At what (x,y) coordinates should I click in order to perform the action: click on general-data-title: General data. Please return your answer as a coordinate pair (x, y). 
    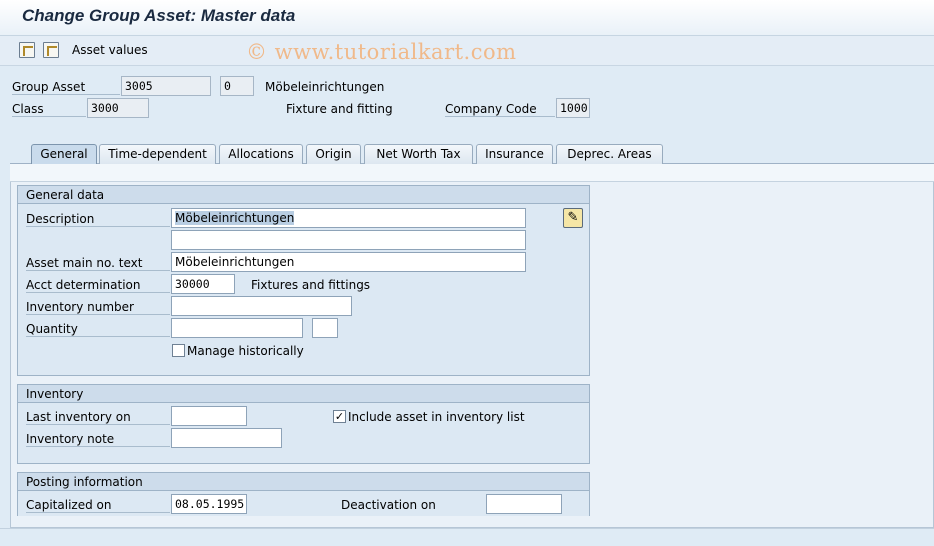
    Looking at the image, I should click on (303, 195).